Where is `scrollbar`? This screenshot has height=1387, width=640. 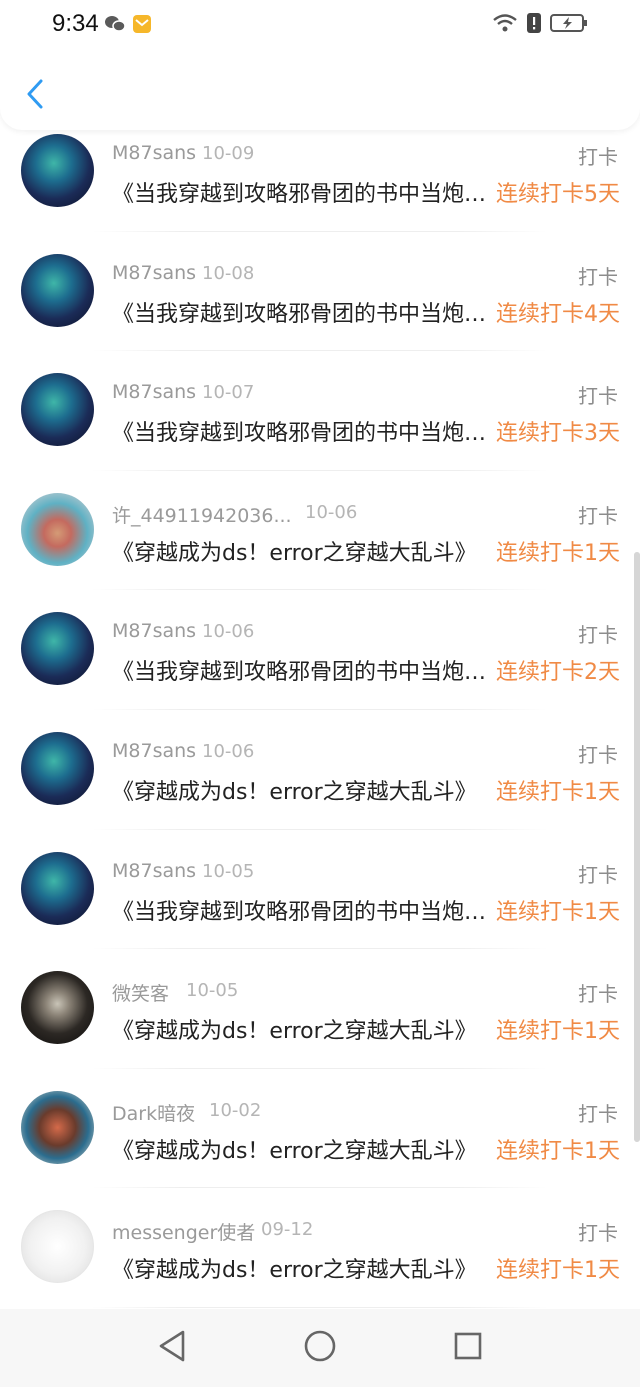 scrollbar is located at coordinates (637, 847).